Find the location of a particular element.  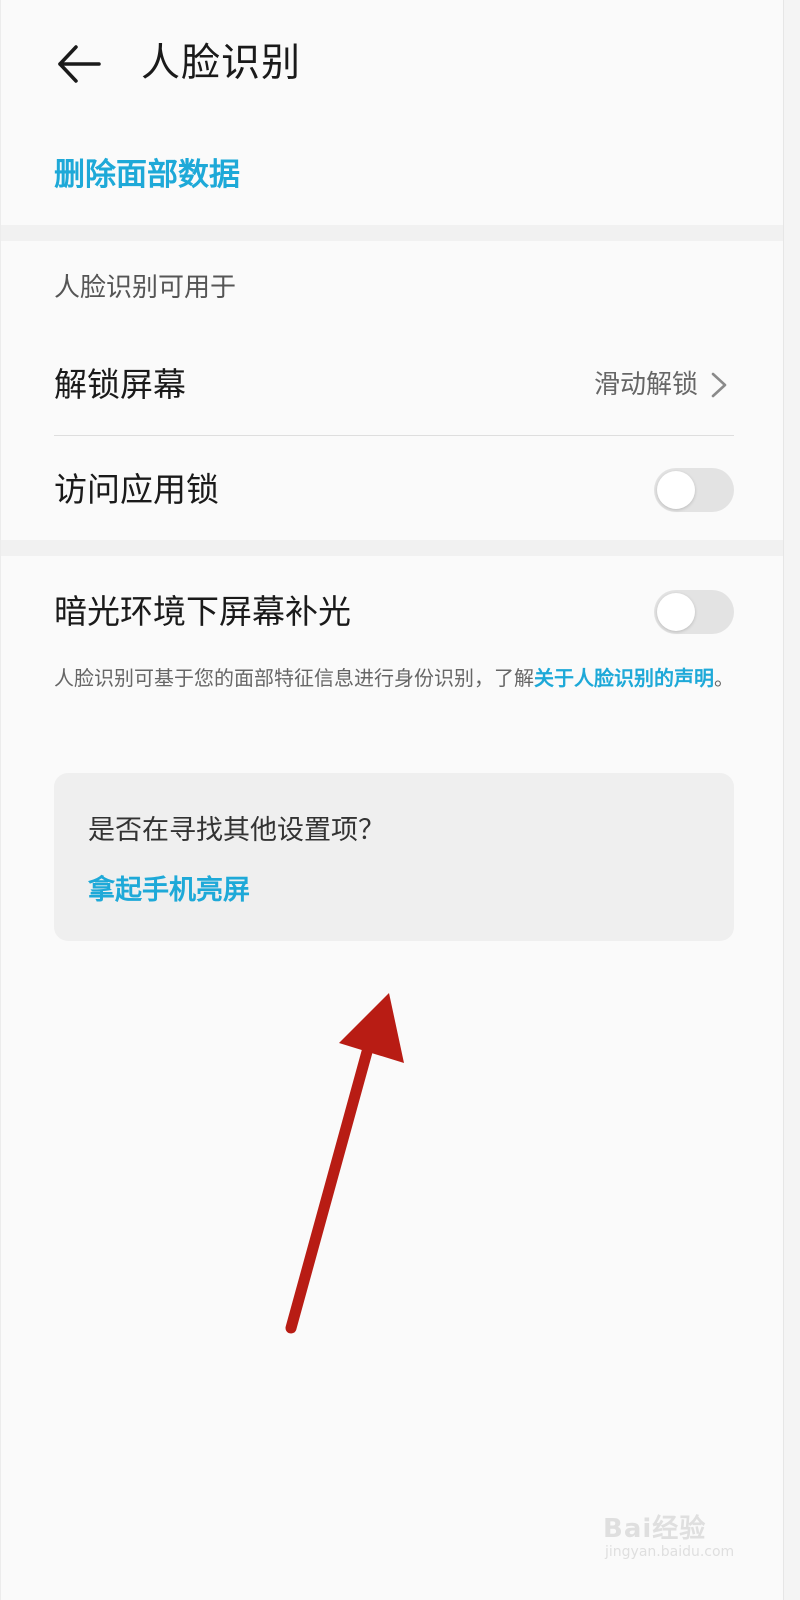

watermark-brand: Bai经验 is located at coordinates (655, 1529).